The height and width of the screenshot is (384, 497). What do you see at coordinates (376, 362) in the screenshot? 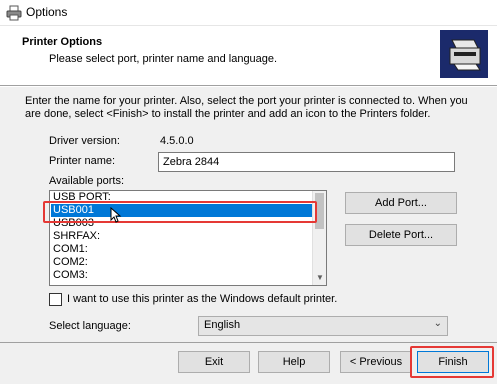
I see `previous-button: < Previous` at bounding box center [376, 362].